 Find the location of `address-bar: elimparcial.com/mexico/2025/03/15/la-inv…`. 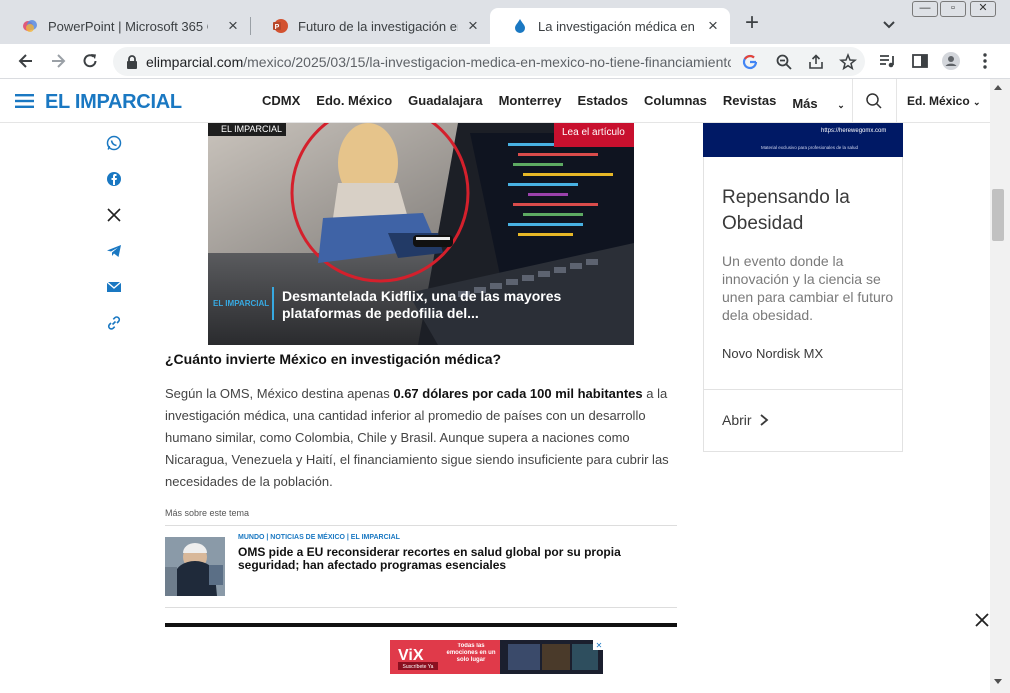

address-bar: elimparcial.com/mexico/2025/03/15/la-inv… is located at coordinates (489, 61).